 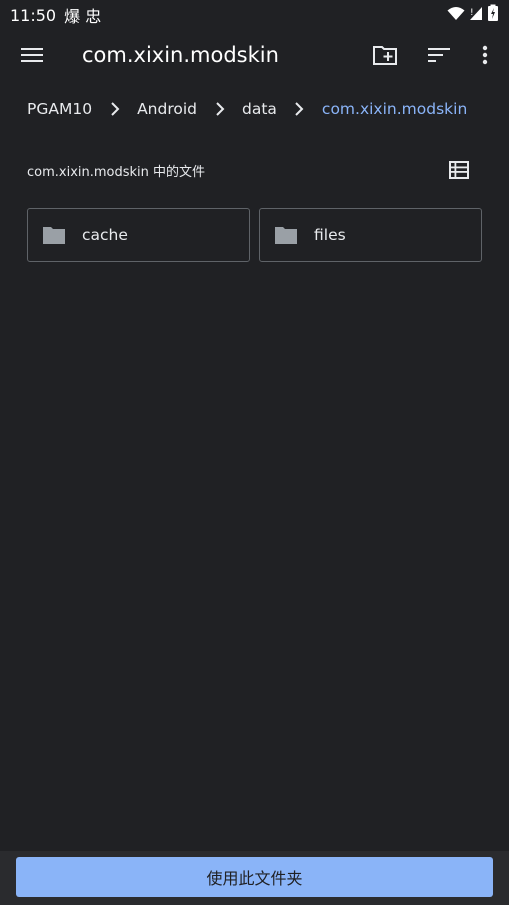 What do you see at coordinates (33, 15) in the screenshot?
I see `status-time: 11:50` at bounding box center [33, 15].